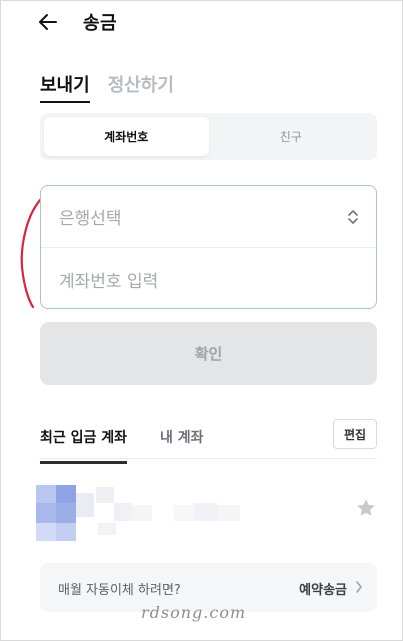 This screenshot has width=403, height=641. I want to click on recent-account-item, so click(208, 512).